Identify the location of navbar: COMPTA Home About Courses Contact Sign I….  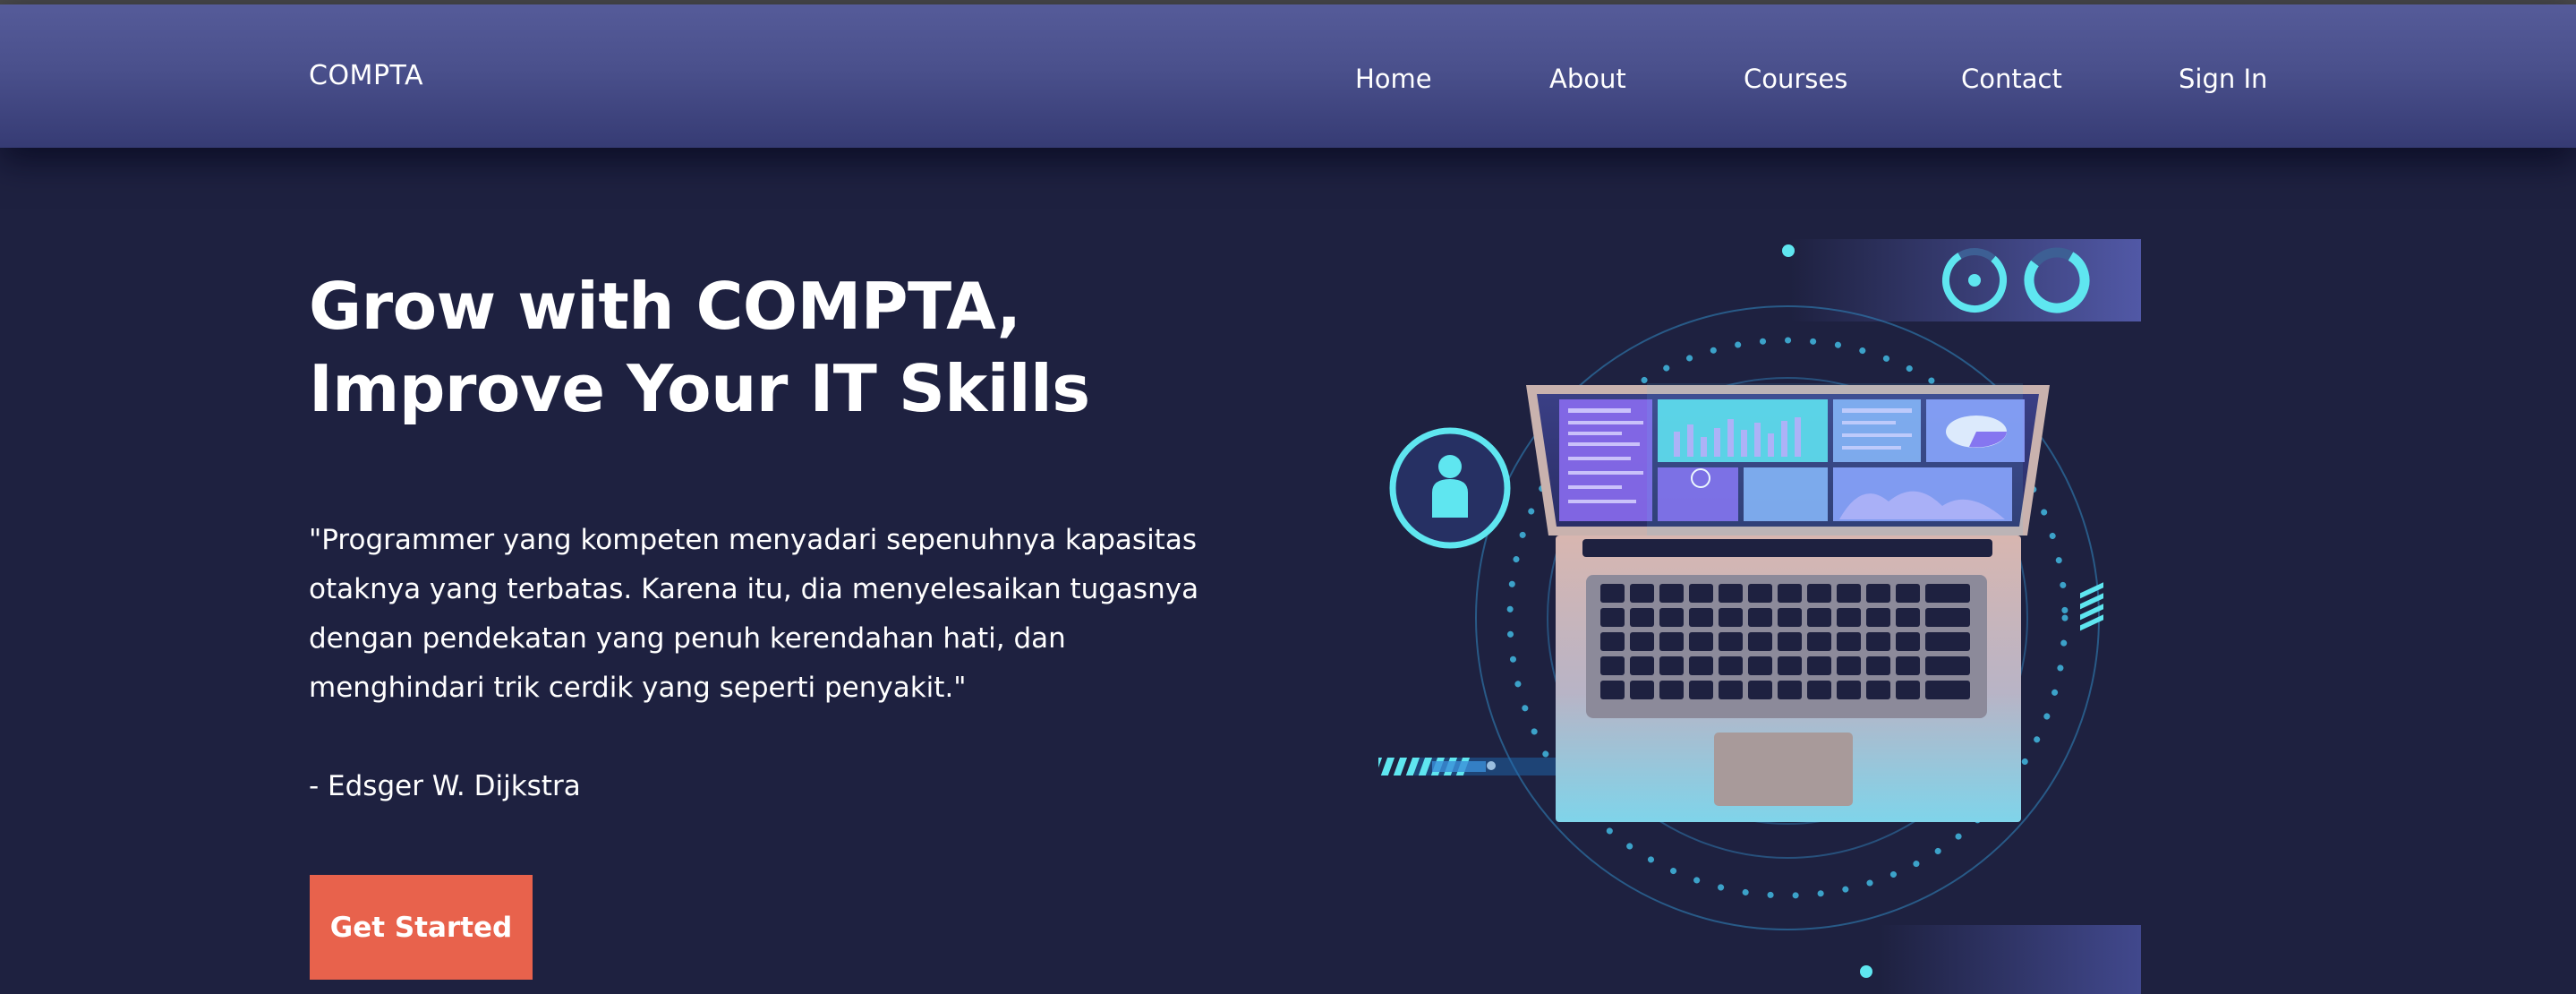
(1288, 76).